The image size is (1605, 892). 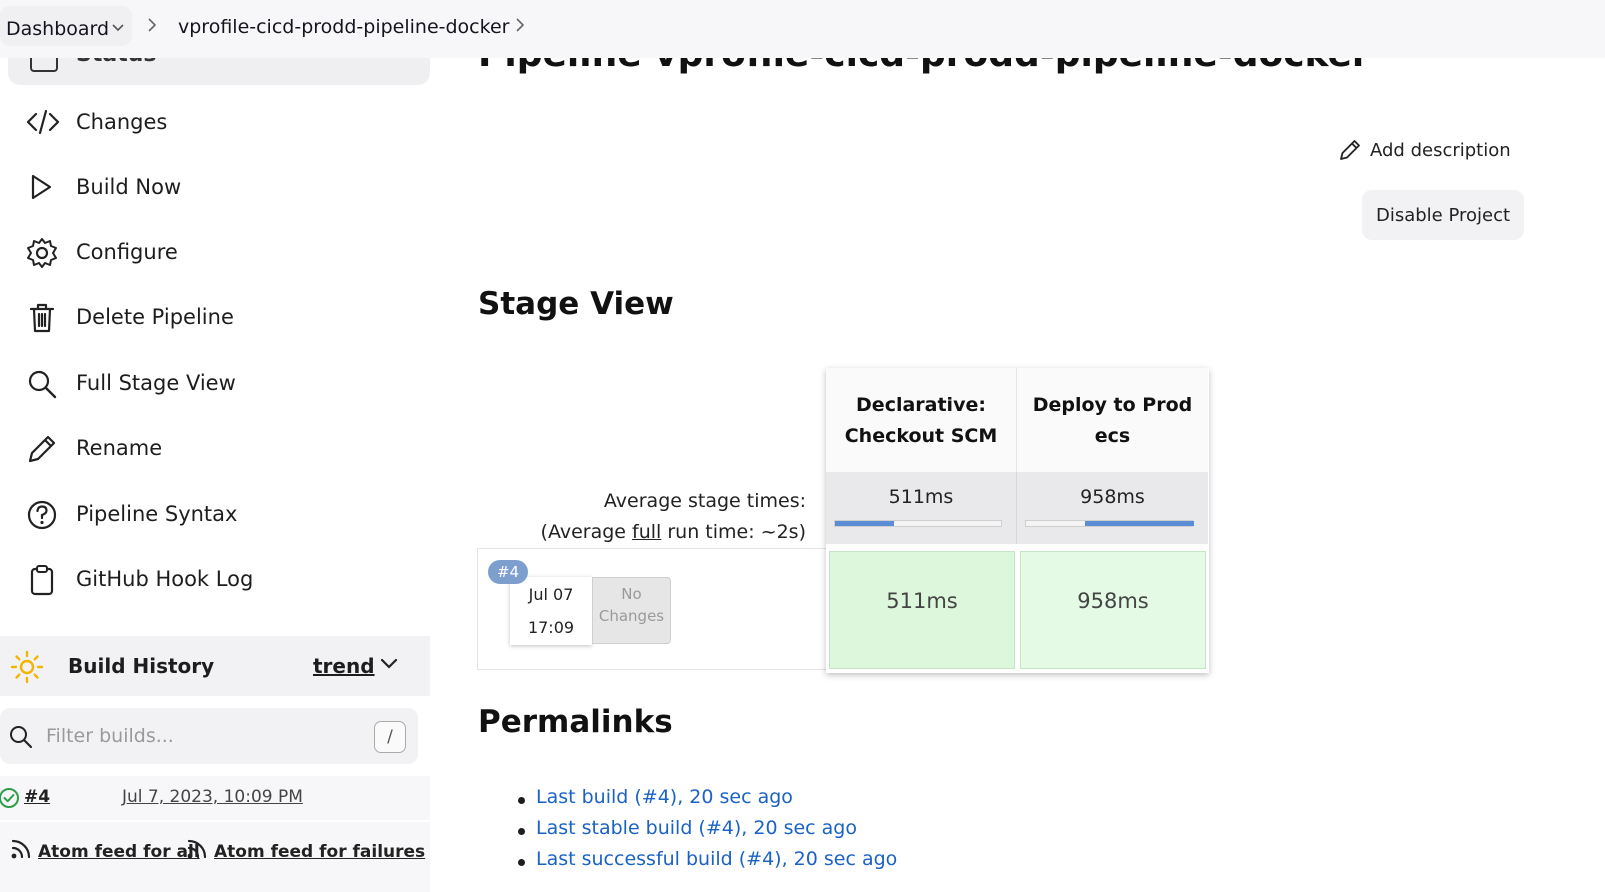 I want to click on build-history-header: Build History trend, so click(x=215, y=666).